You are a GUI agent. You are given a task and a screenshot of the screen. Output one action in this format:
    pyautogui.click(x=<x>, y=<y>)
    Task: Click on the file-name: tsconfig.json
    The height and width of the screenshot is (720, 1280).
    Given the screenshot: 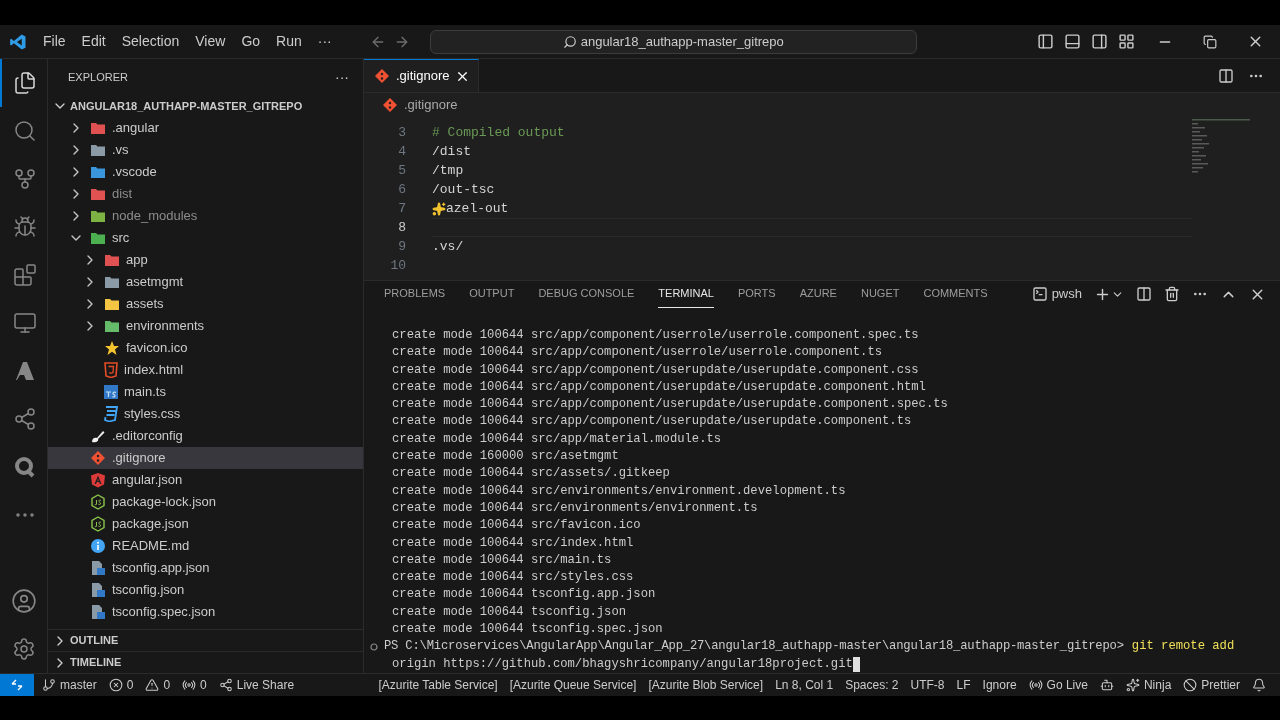 What is the action you would take?
    pyautogui.click(x=148, y=590)
    